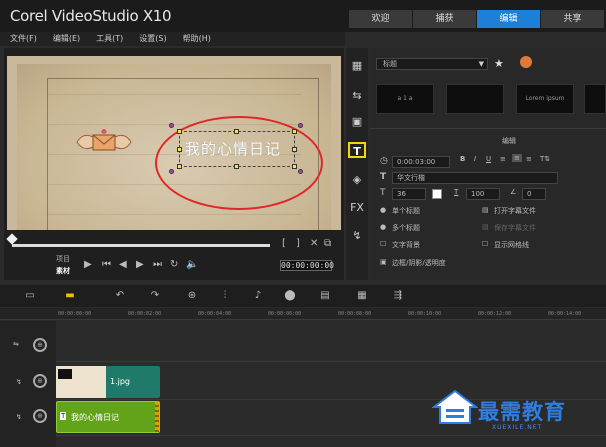 The width and height of the screenshot is (606, 447). Describe the element at coordinates (419, 263) in the screenshot. I see `border-shadow-label: 边框/阴影/透明度` at that location.